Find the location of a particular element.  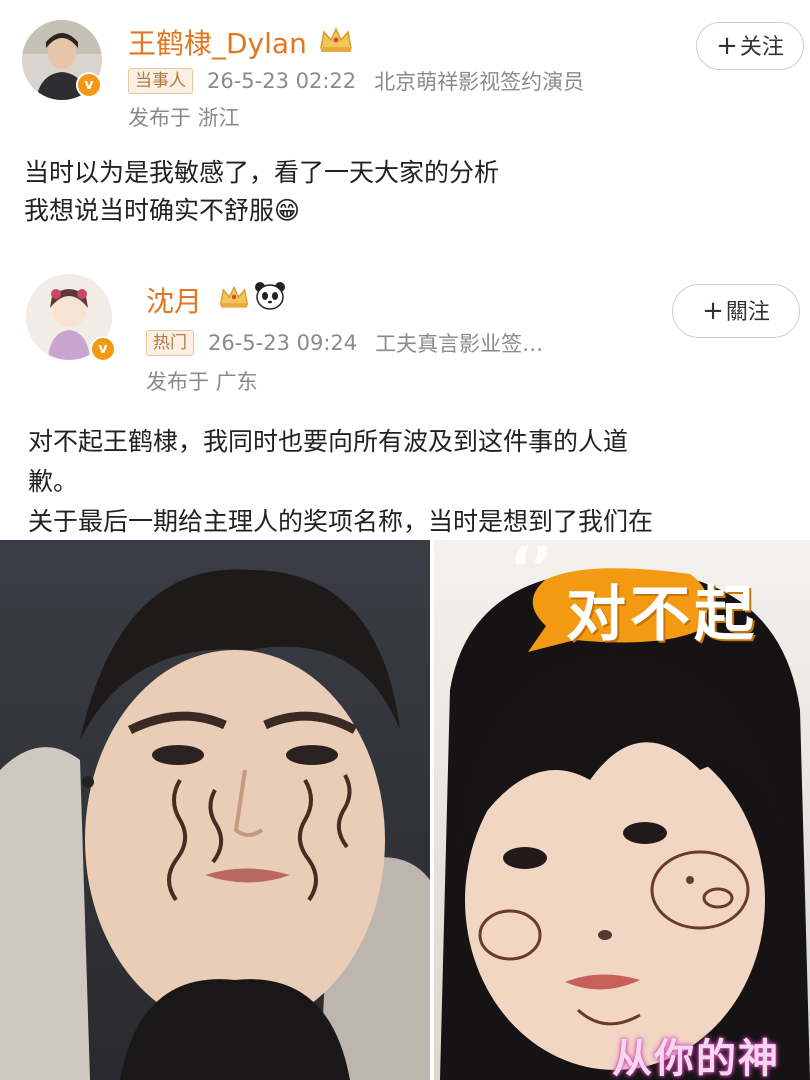

follow-button: +關注 is located at coordinates (736, 311).